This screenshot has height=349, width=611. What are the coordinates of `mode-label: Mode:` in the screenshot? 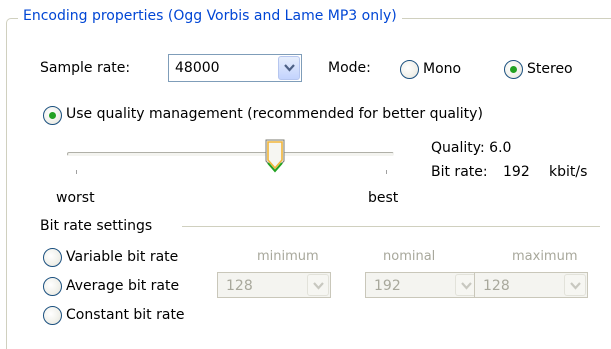 It's located at (349, 68).